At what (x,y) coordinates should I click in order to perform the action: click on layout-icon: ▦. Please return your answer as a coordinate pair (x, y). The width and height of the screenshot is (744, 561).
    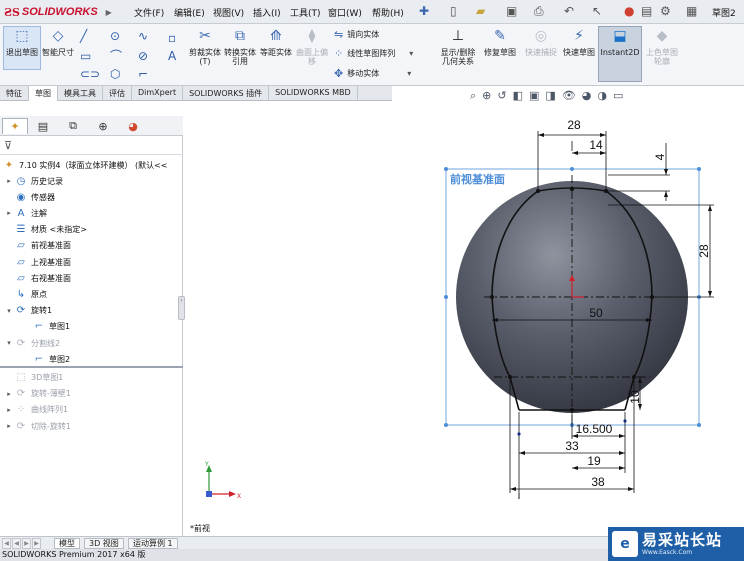
    Looking at the image, I should click on (691, 11).